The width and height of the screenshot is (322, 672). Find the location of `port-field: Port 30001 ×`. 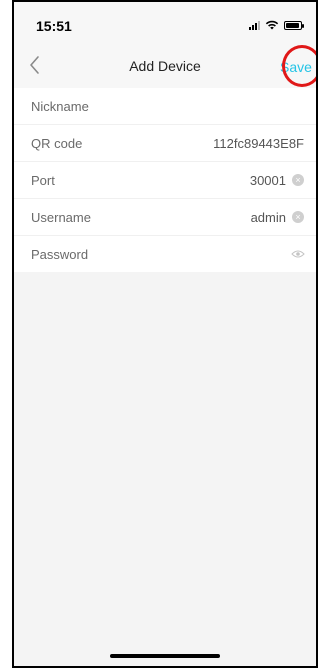

port-field: Port 30001 × is located at coordinates (165, 180).